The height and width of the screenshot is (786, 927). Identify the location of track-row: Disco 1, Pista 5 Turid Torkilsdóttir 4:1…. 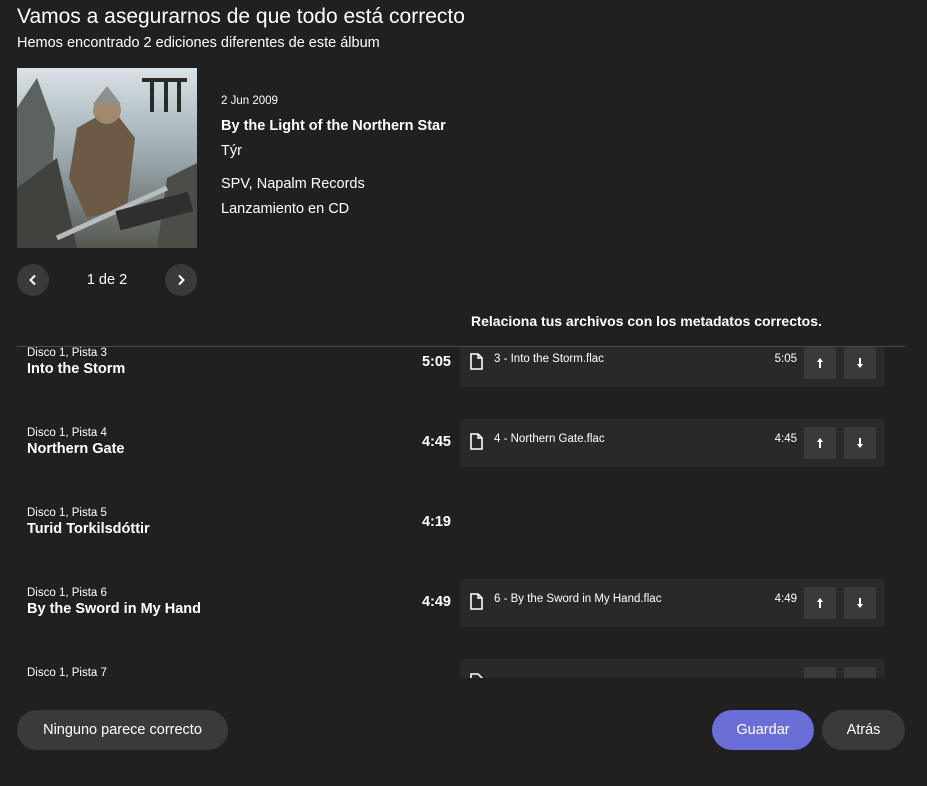
(461, 531).